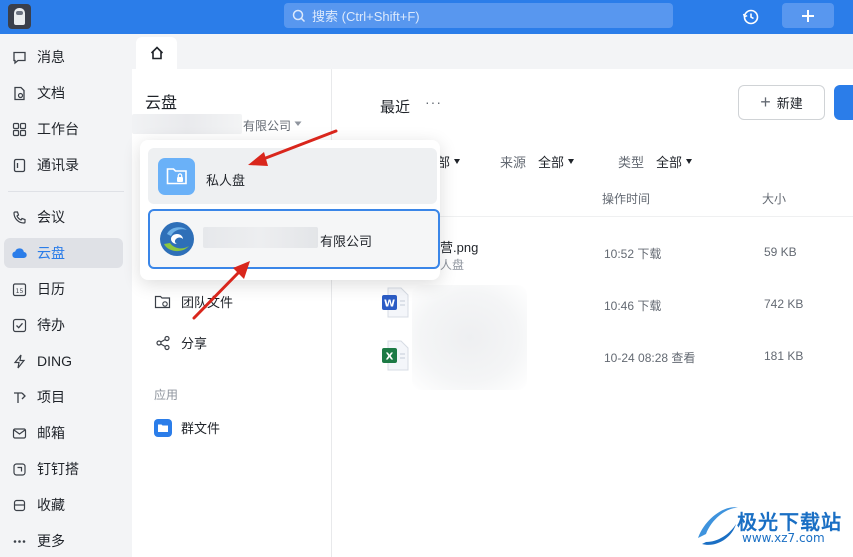  I want to click on nav-label: 消息, so click(51, 57).